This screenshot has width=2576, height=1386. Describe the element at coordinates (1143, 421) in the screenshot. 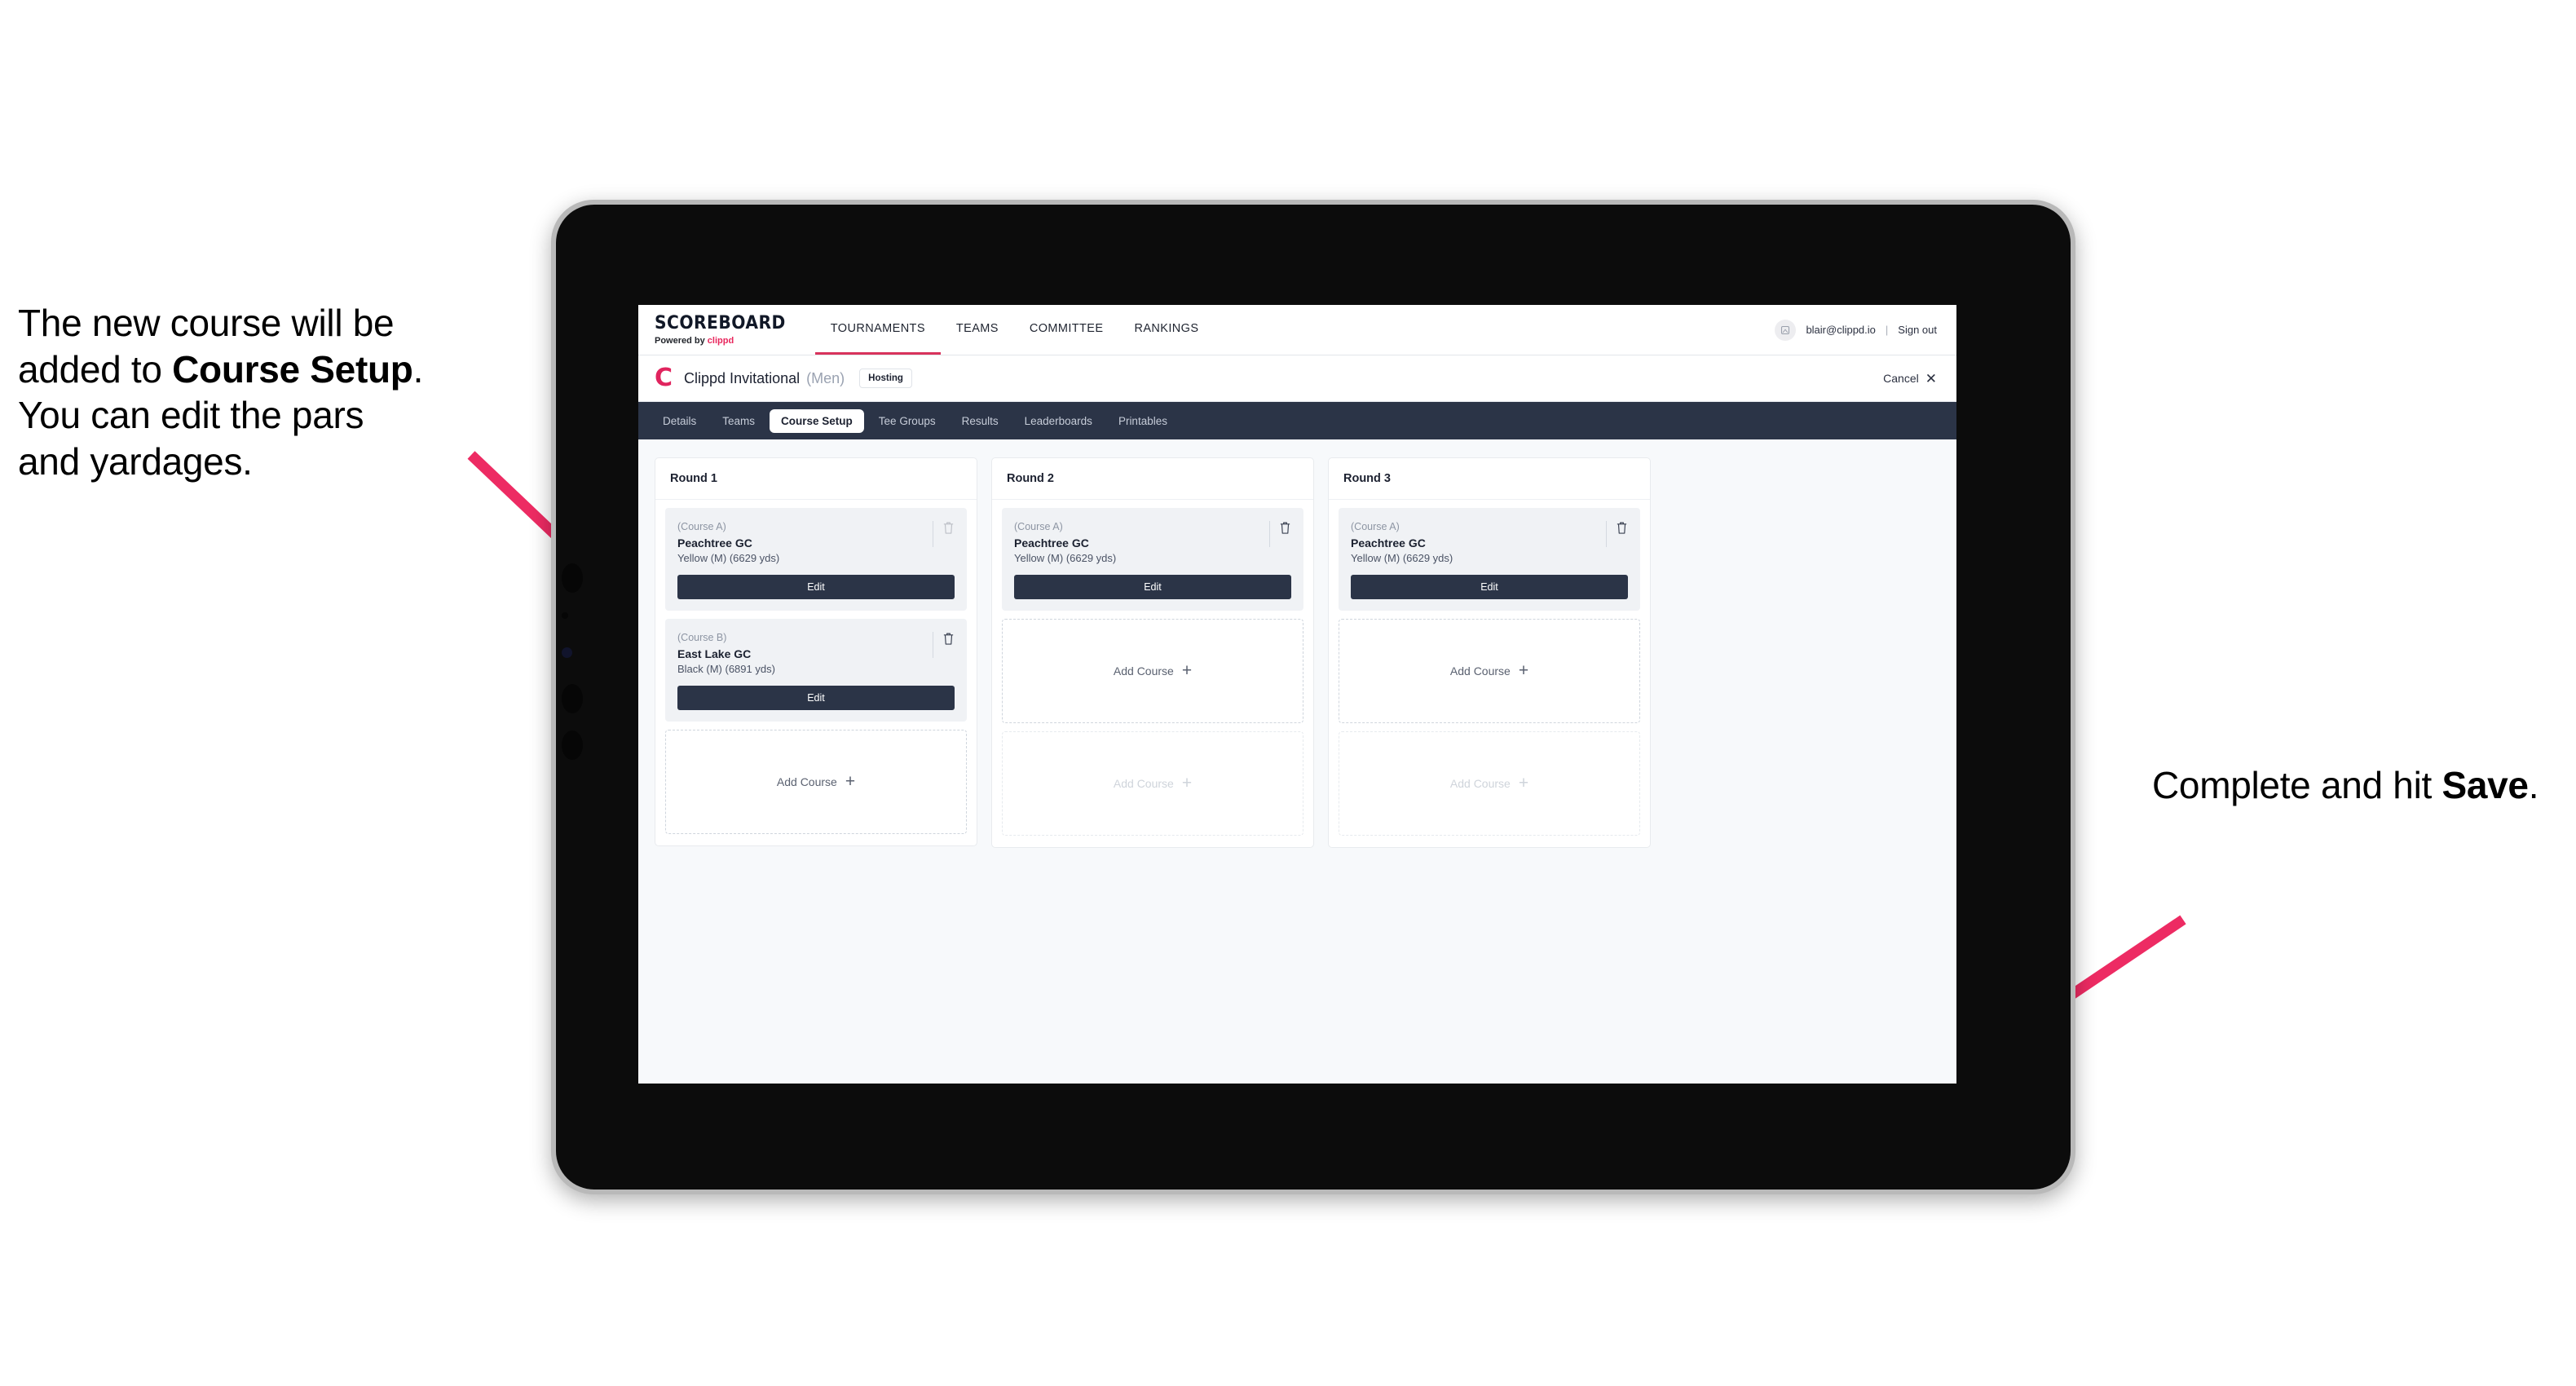

I see `tab-printables: Printables` at that location.